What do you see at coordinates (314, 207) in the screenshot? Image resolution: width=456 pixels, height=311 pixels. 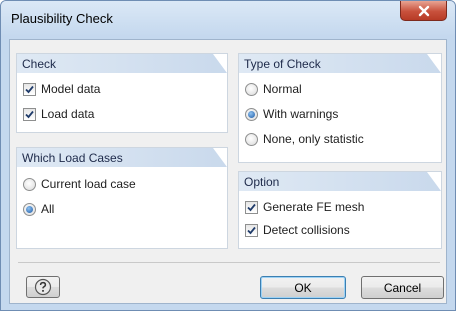 I see `generate-fe-mesh-label: Generate FE mesh` at bounding box center [314, 207].